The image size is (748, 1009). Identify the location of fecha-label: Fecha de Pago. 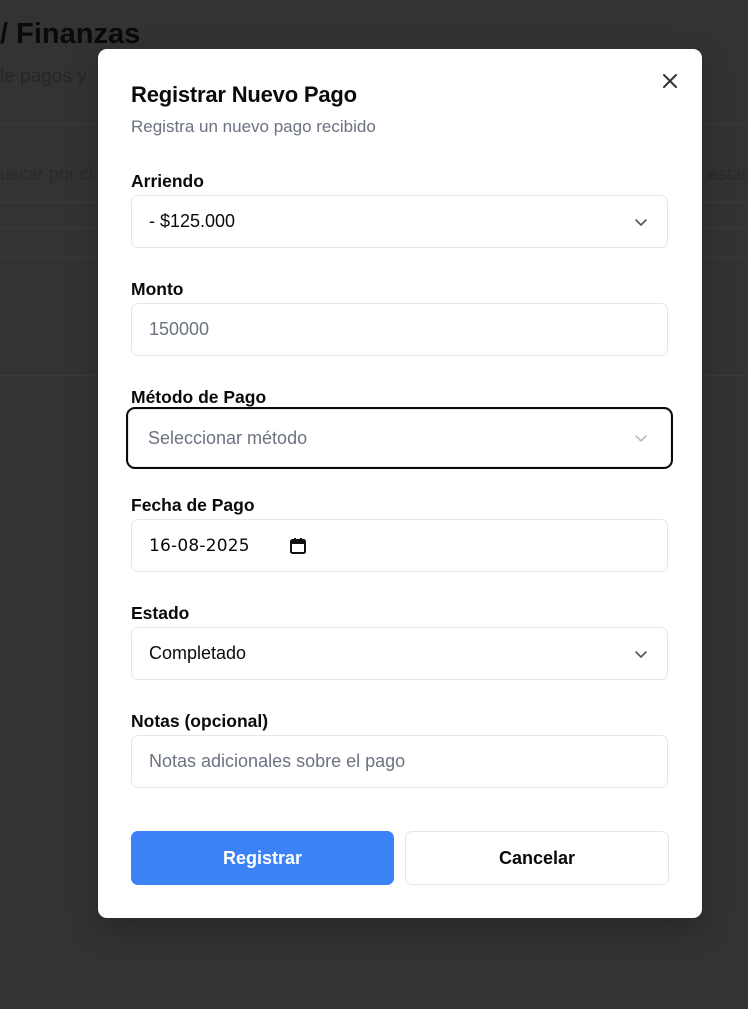
(193, 505).